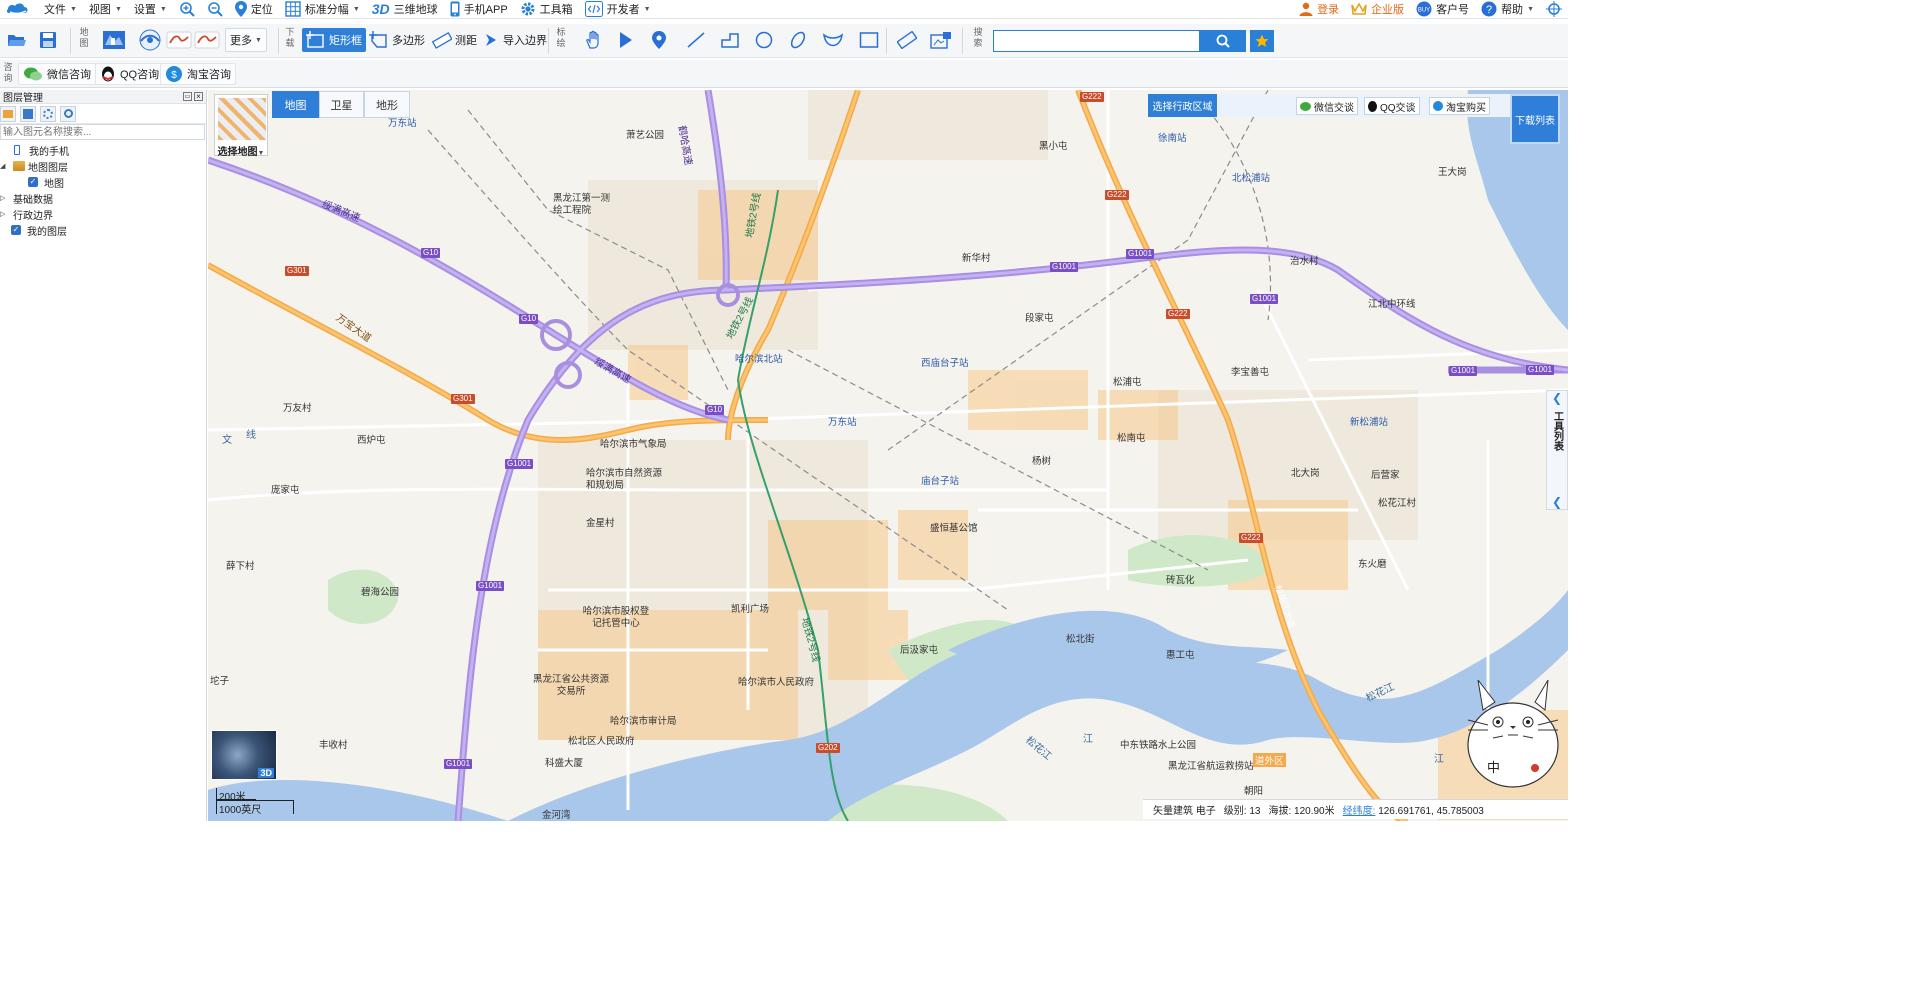 The image size is (1910, 1000). I want to click on layer-search-input, so click(102, 132).